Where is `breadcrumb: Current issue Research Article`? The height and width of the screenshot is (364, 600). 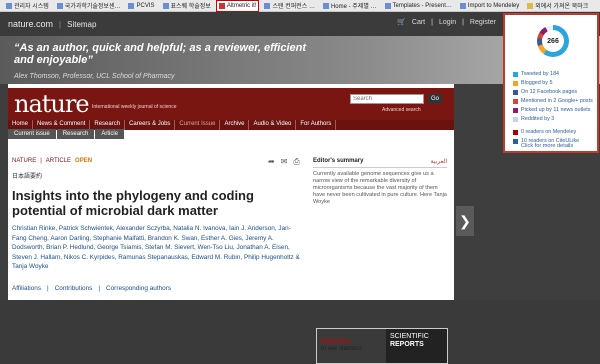 breadcrumb: Current issue Research Article is located at coordinates (66, 134).